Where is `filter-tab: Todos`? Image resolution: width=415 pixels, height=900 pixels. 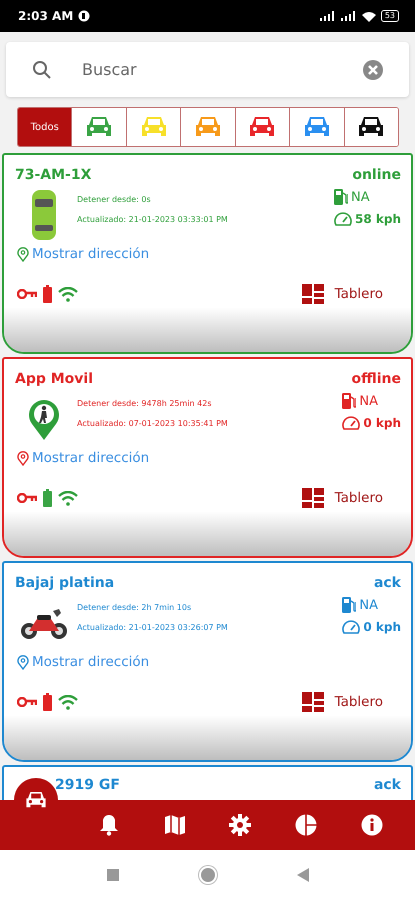
filter-tab: Todos is located at coordinates (45, 127).